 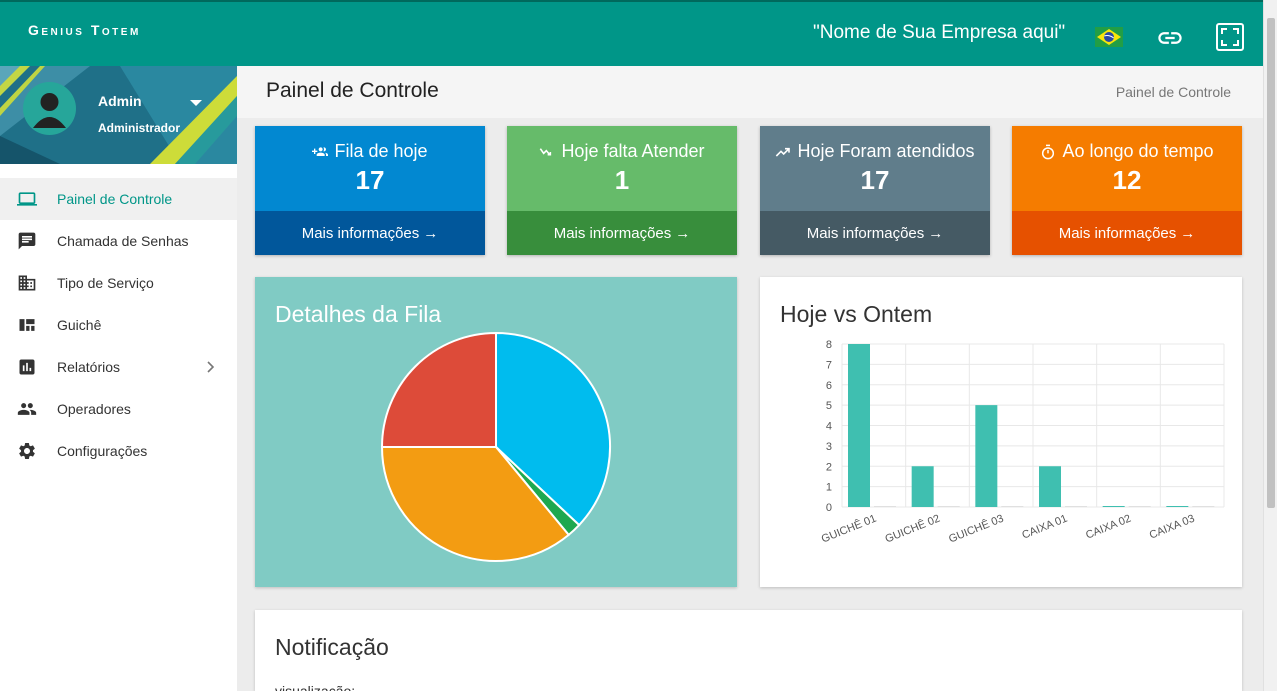 I want to click on stat-top: Hoje Foram atendidos 17, so click(x=875, y=168).